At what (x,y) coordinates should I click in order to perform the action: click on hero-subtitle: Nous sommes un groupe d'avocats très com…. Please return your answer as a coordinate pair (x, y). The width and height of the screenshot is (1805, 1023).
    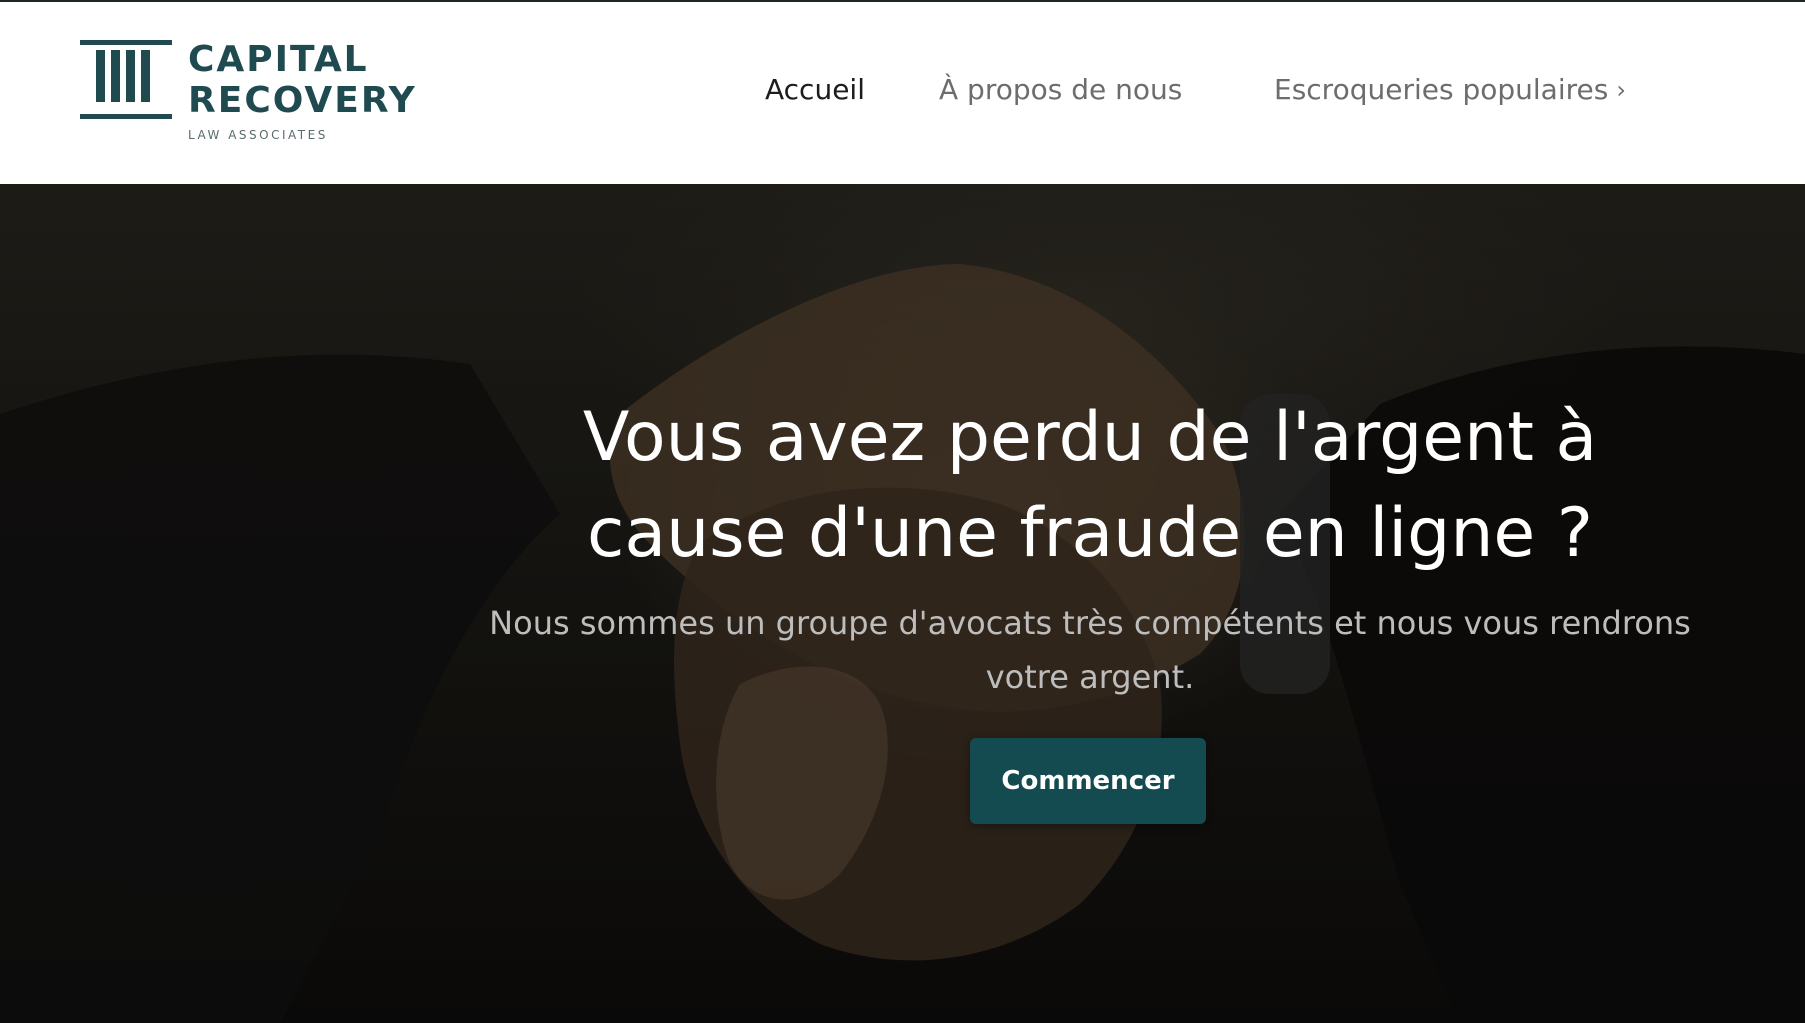
    Looking at the image, I should click on (1090, 650).